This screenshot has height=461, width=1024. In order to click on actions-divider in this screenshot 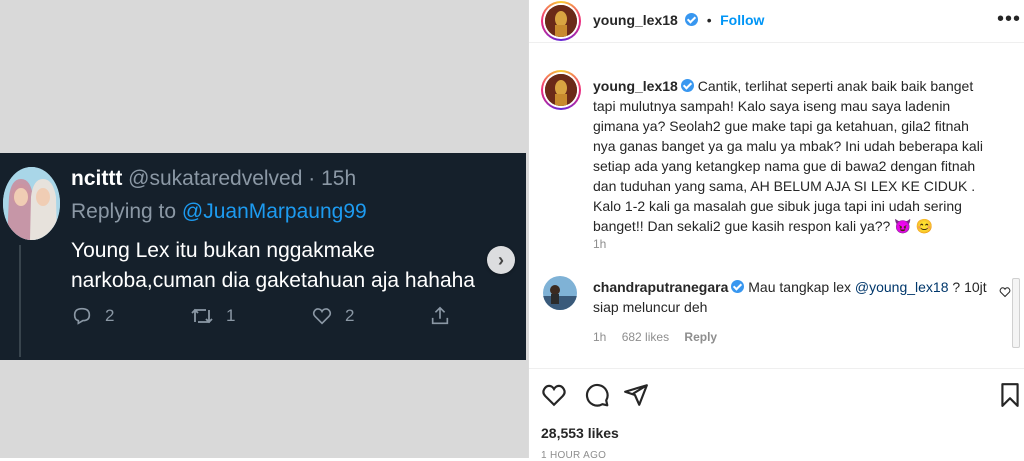, I will do `click(776, 368)`.